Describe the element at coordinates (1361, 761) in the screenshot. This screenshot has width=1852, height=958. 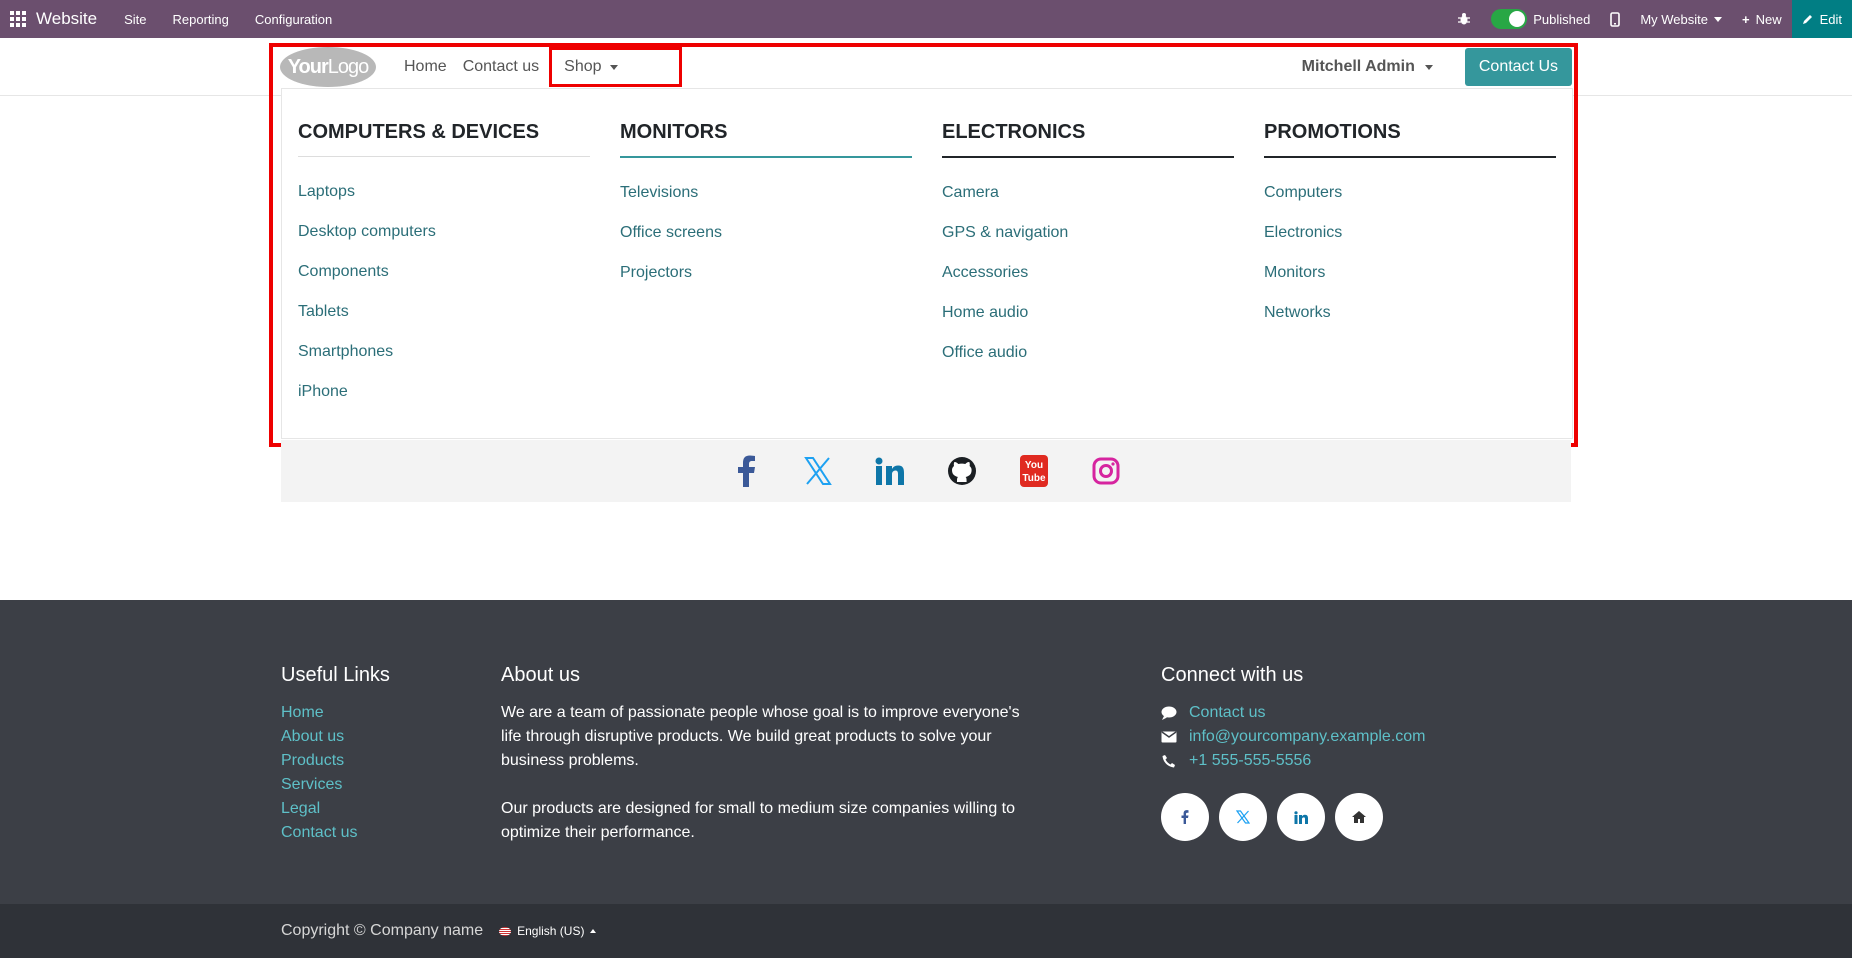
I see `contact-row: +1 555-555-5556` at that location.